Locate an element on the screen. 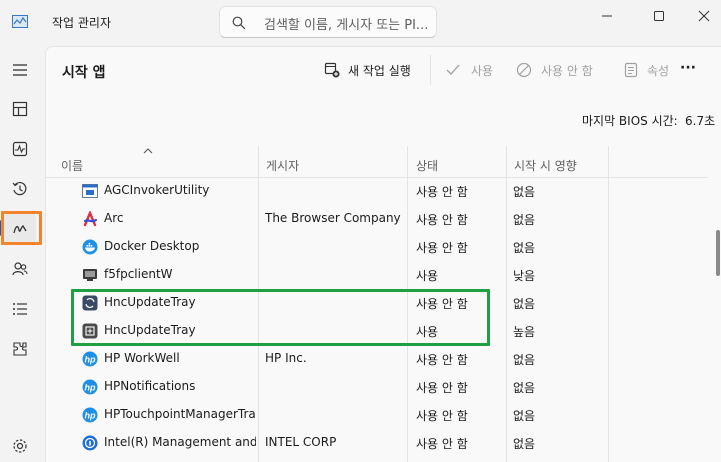 The height and width of the screenshot is (462, 721). nav-processes is located at coordinates (20, 109).